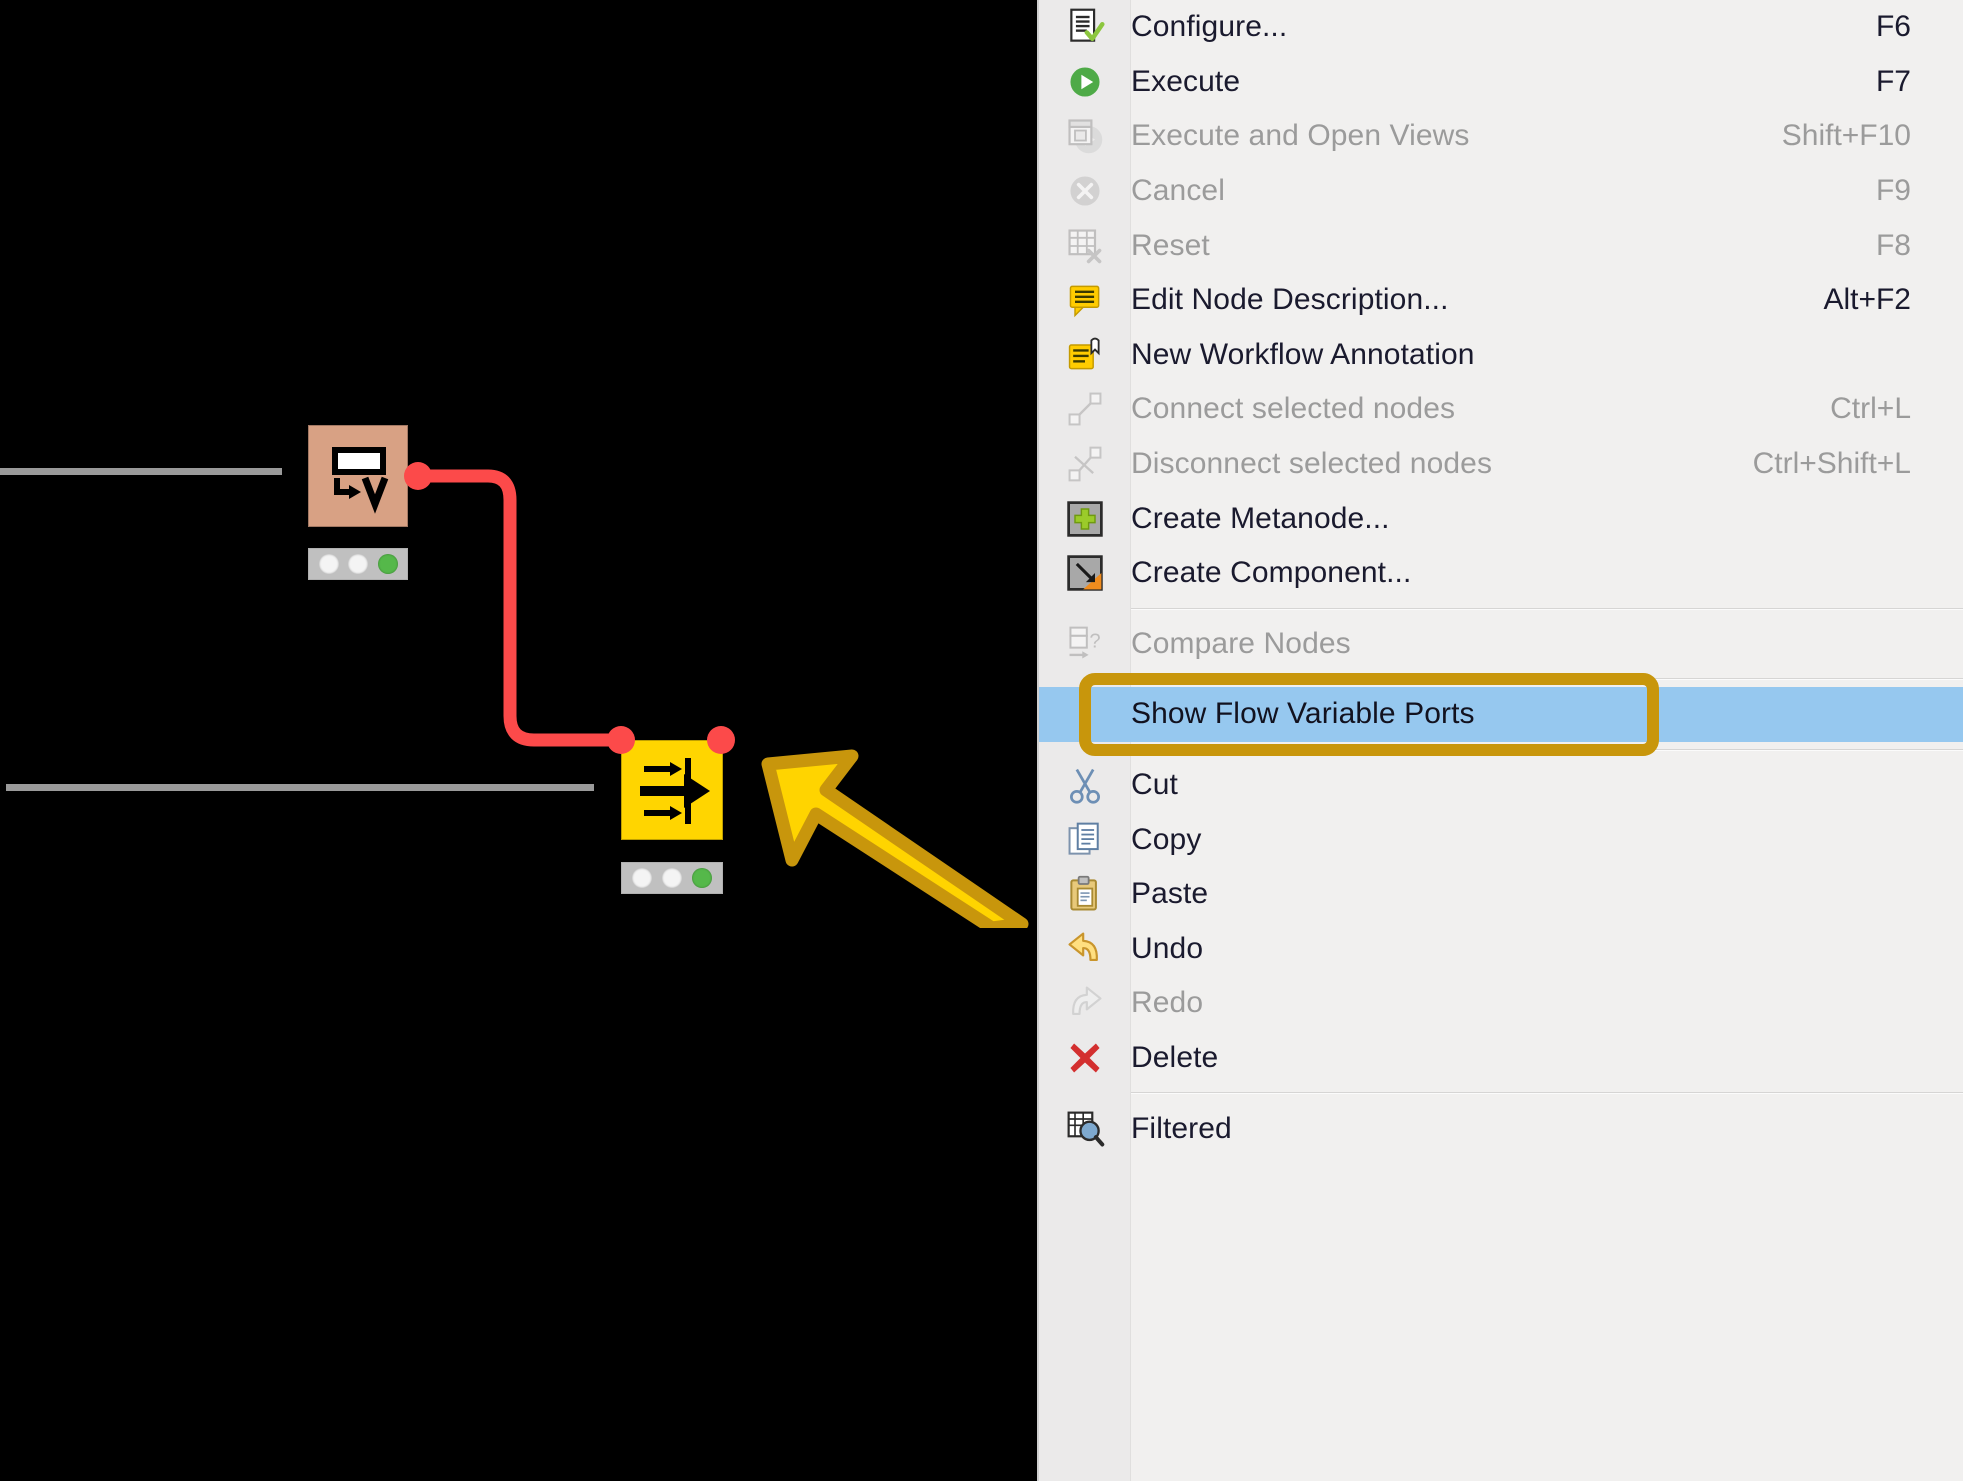  I want to click on menu-item-shortcut: Shift+F10, so click(1846, 136).